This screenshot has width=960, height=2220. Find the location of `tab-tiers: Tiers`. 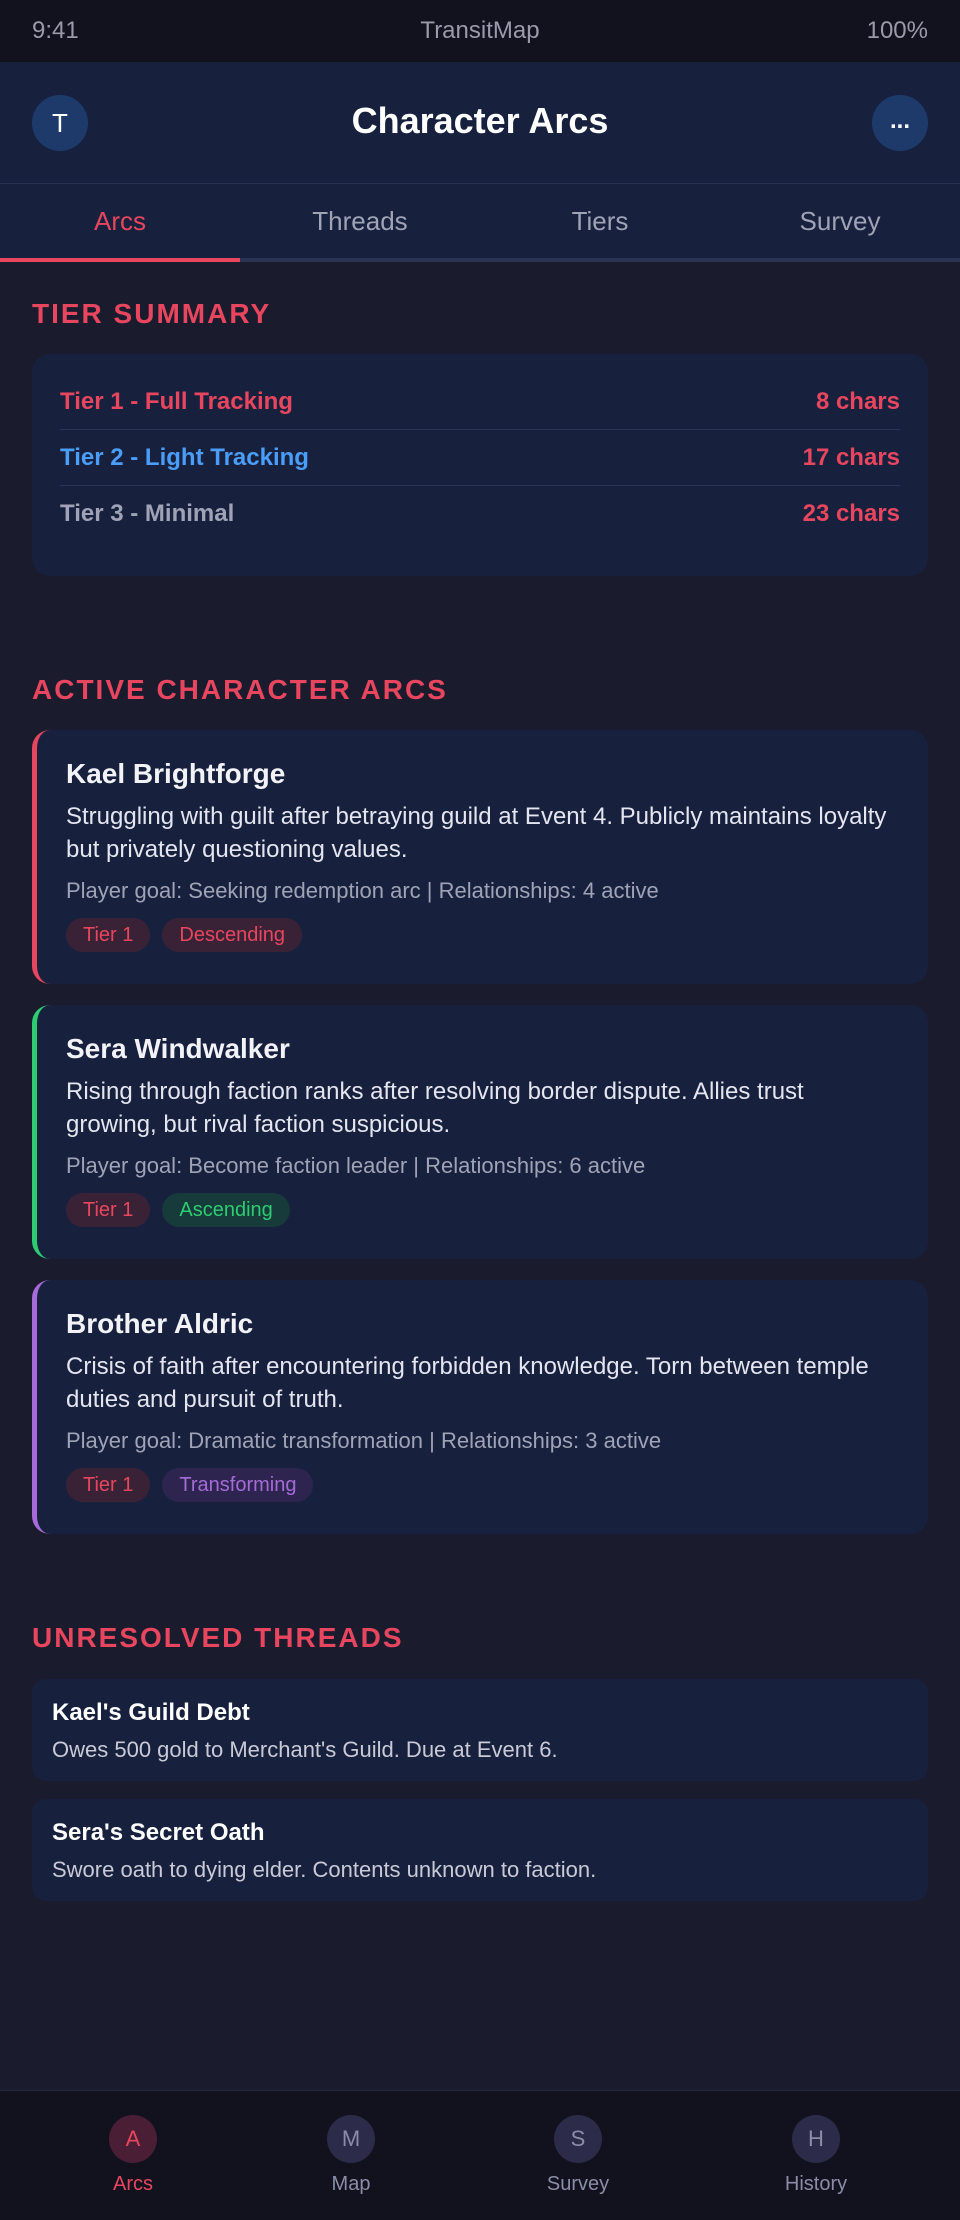

tab-tiers: Tiers is located at coordinates (600, 221).